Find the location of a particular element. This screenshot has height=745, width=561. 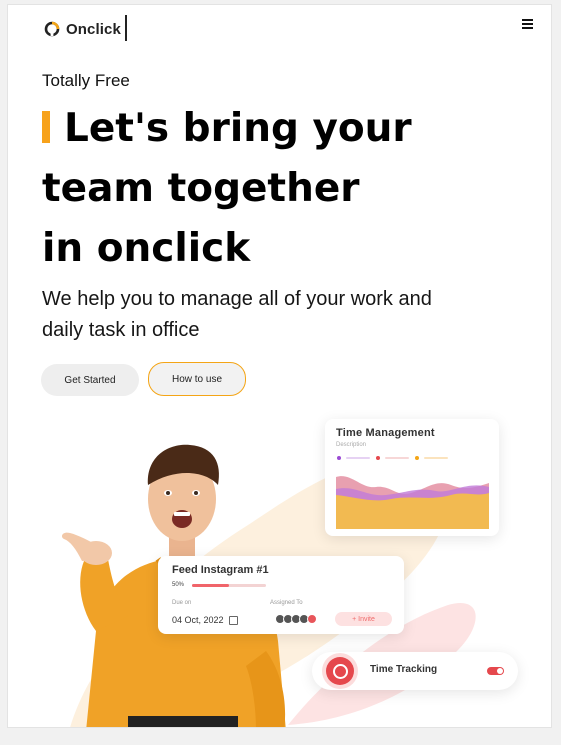

hero-eyebrow: Totally Free is located at coordinates (86, 80).